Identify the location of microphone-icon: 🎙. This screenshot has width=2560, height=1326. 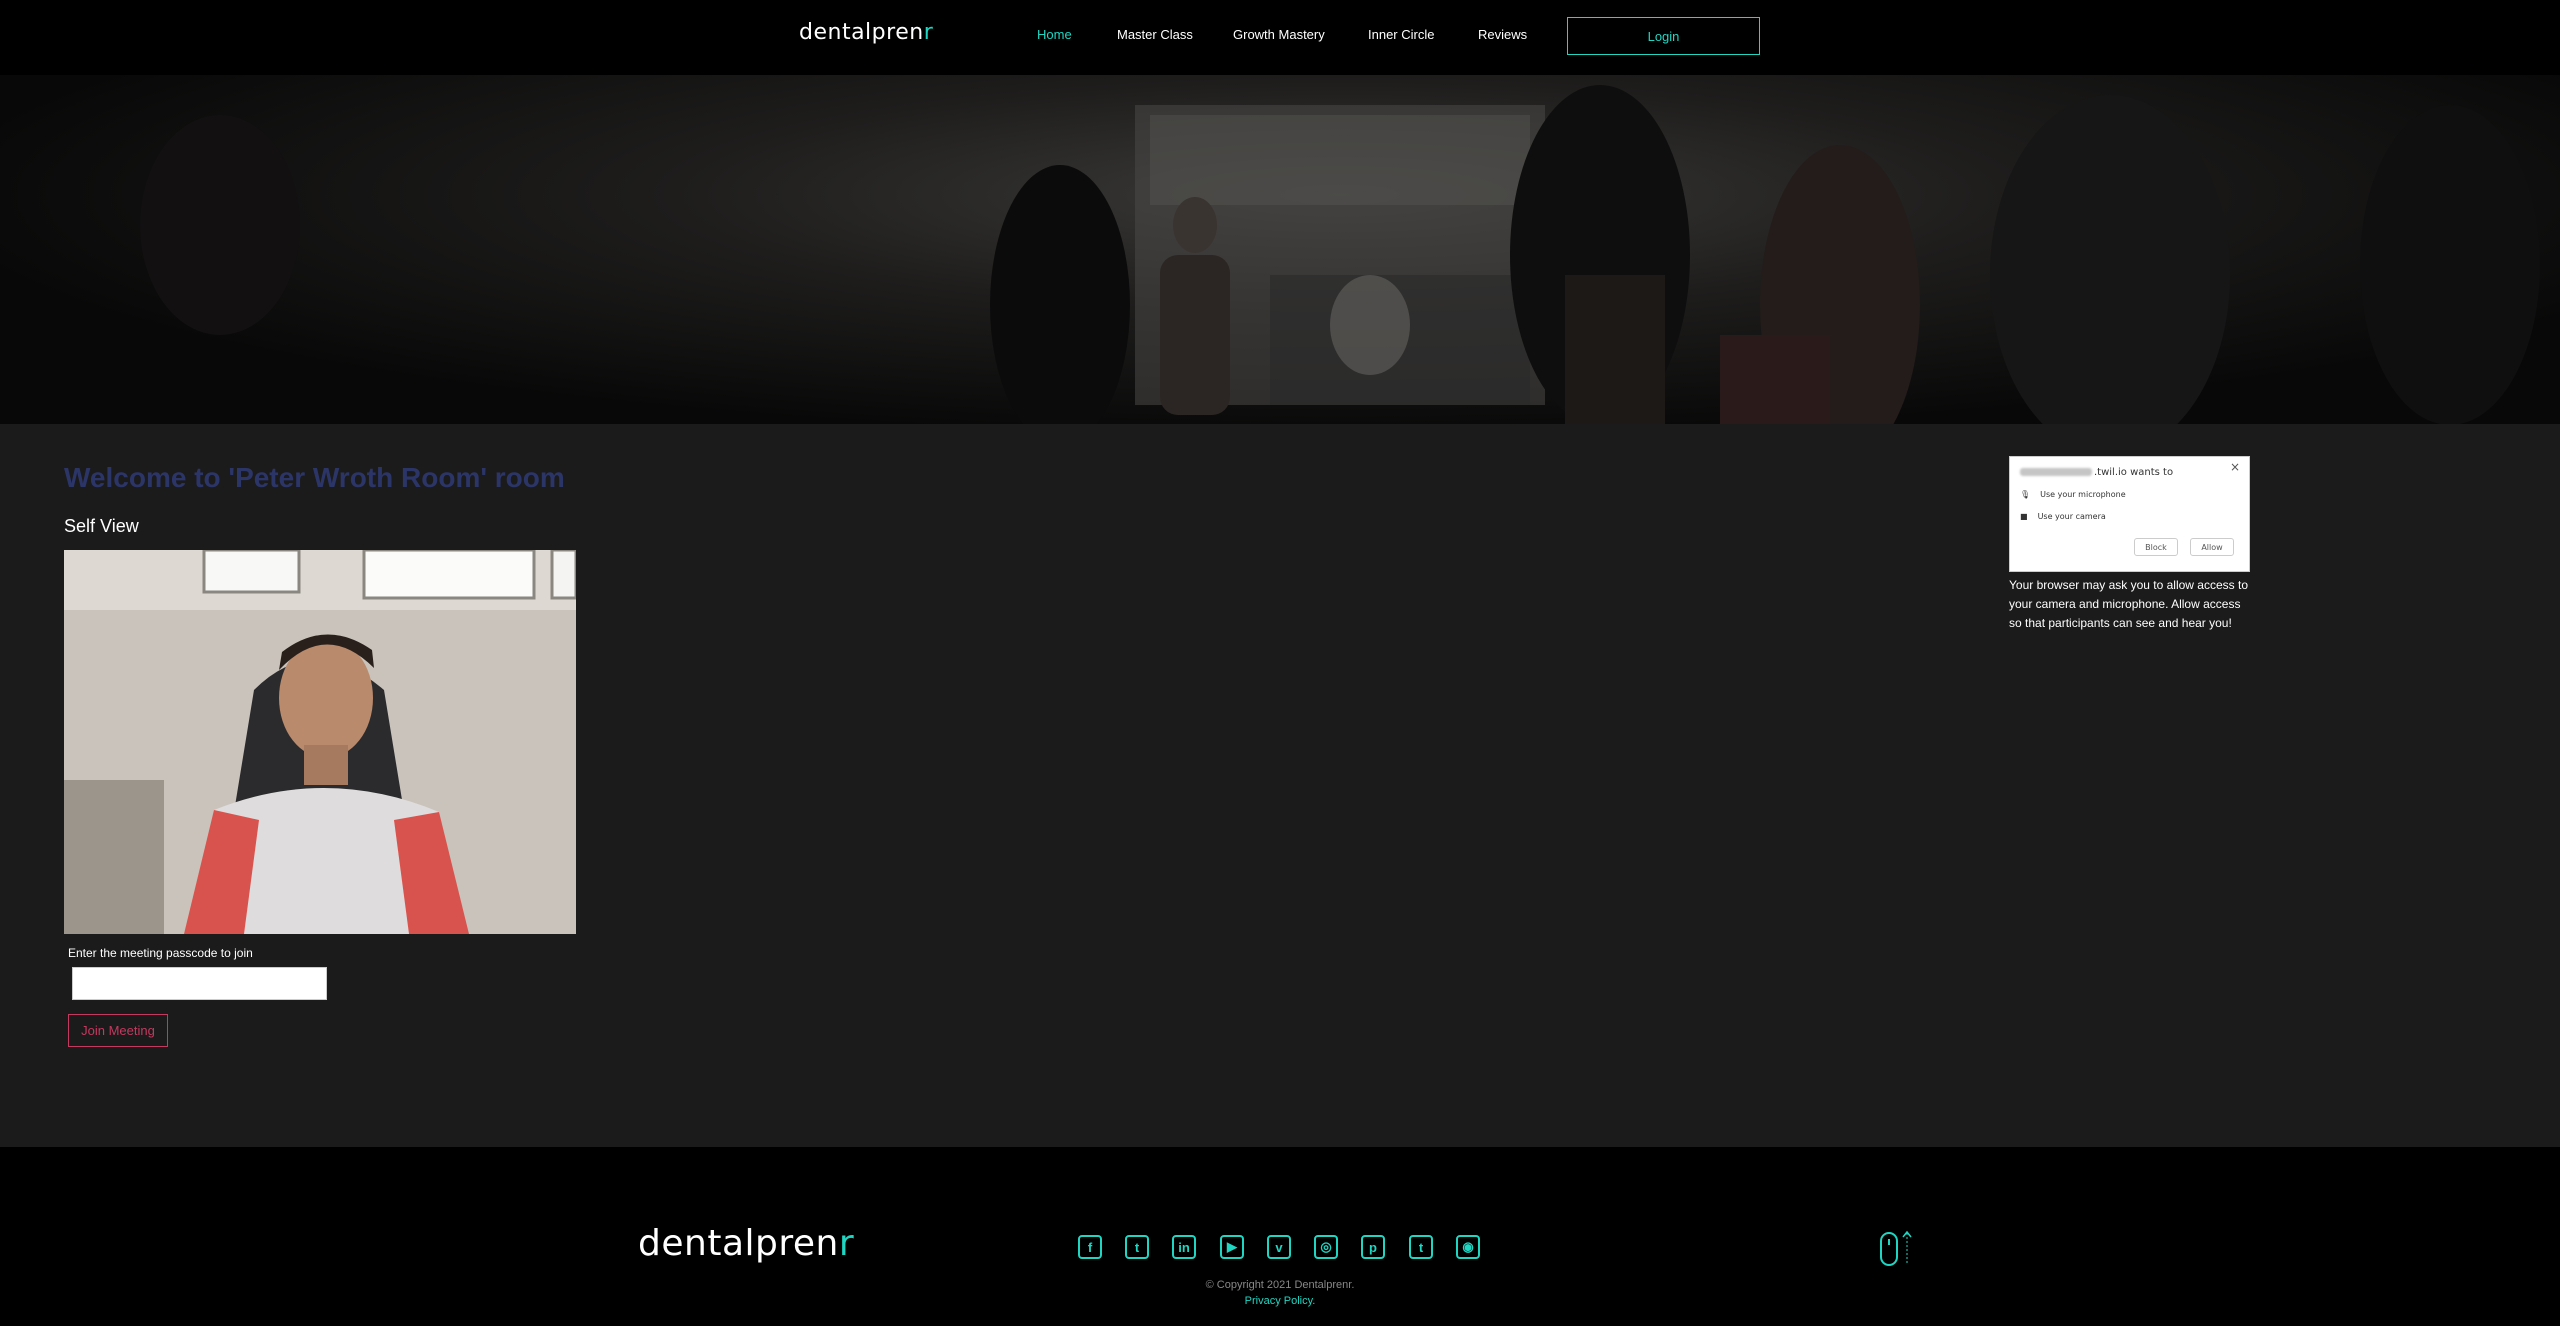
(2025, 494).